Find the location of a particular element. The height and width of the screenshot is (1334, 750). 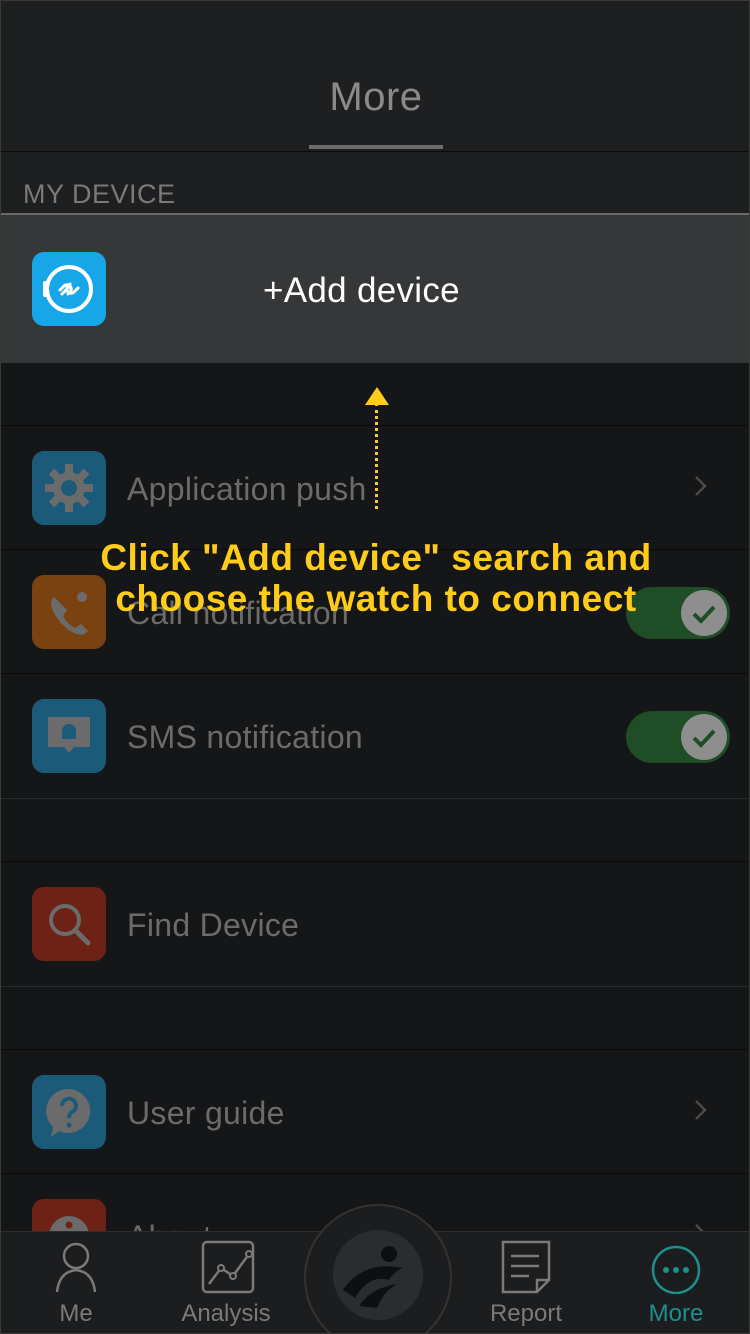

list-item-label: User guide is located at coordinates (206, 1113).